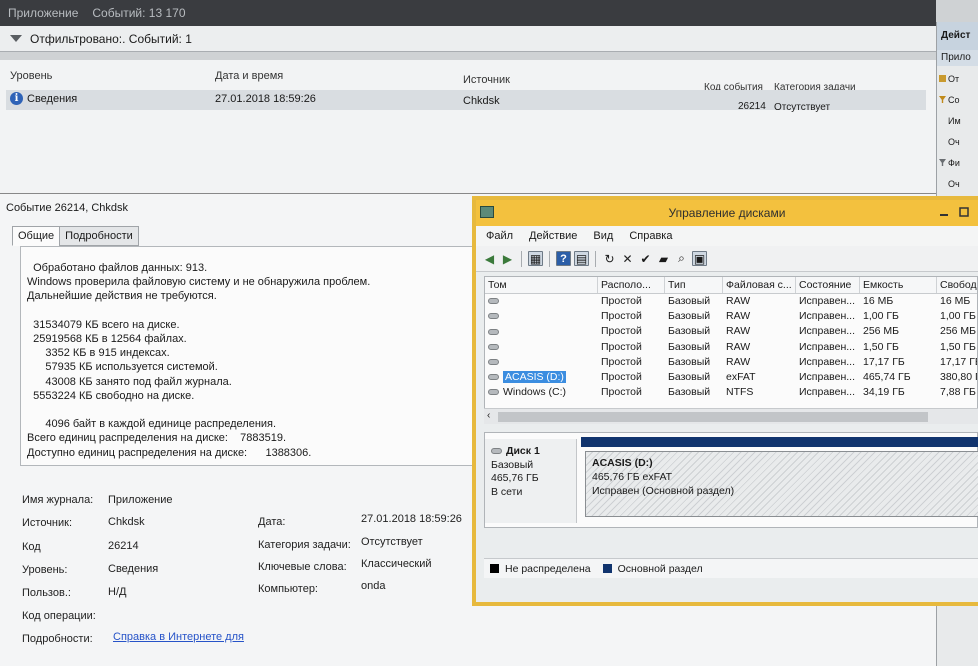  Describe the element at coordinates (955, 301) in the screenshot. I see `volume-cell: 16 МБ` at that location.